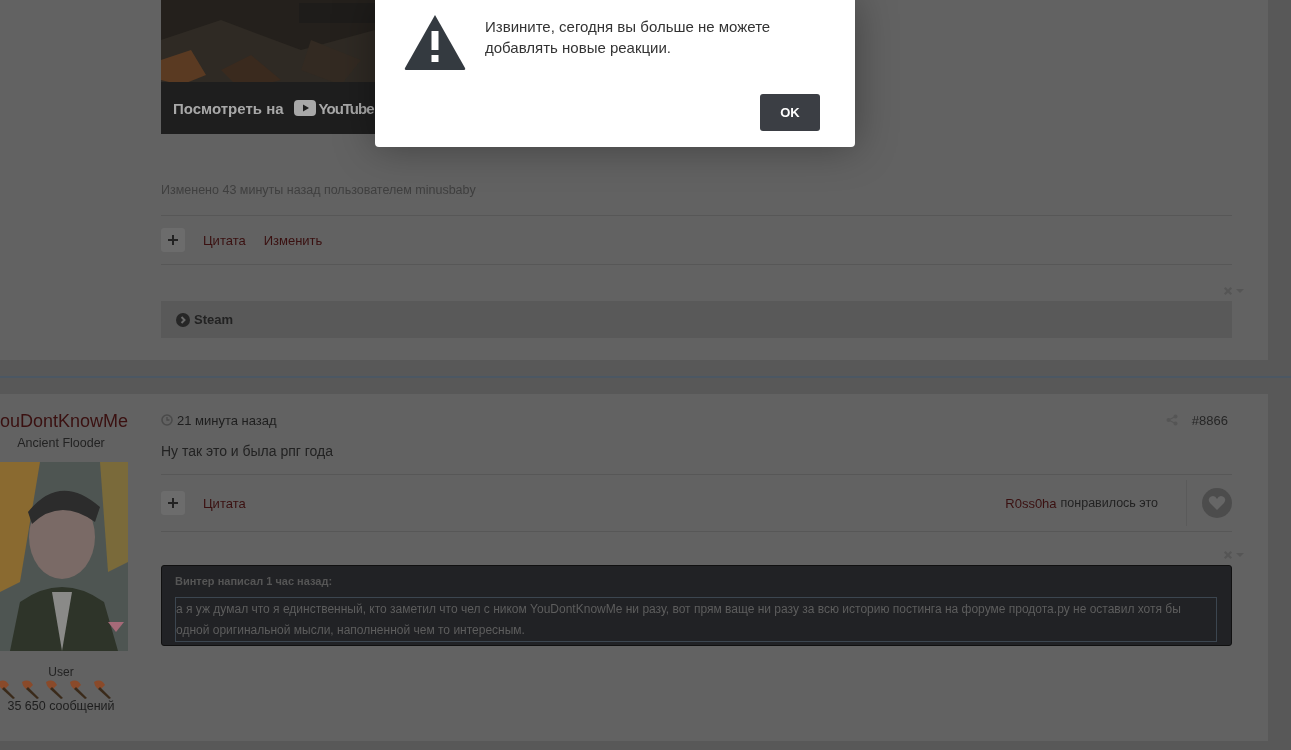  I want to click on dialog-message: Извините, сегодня вы больше не можете добавлять новые реакции., so click(628, 37).